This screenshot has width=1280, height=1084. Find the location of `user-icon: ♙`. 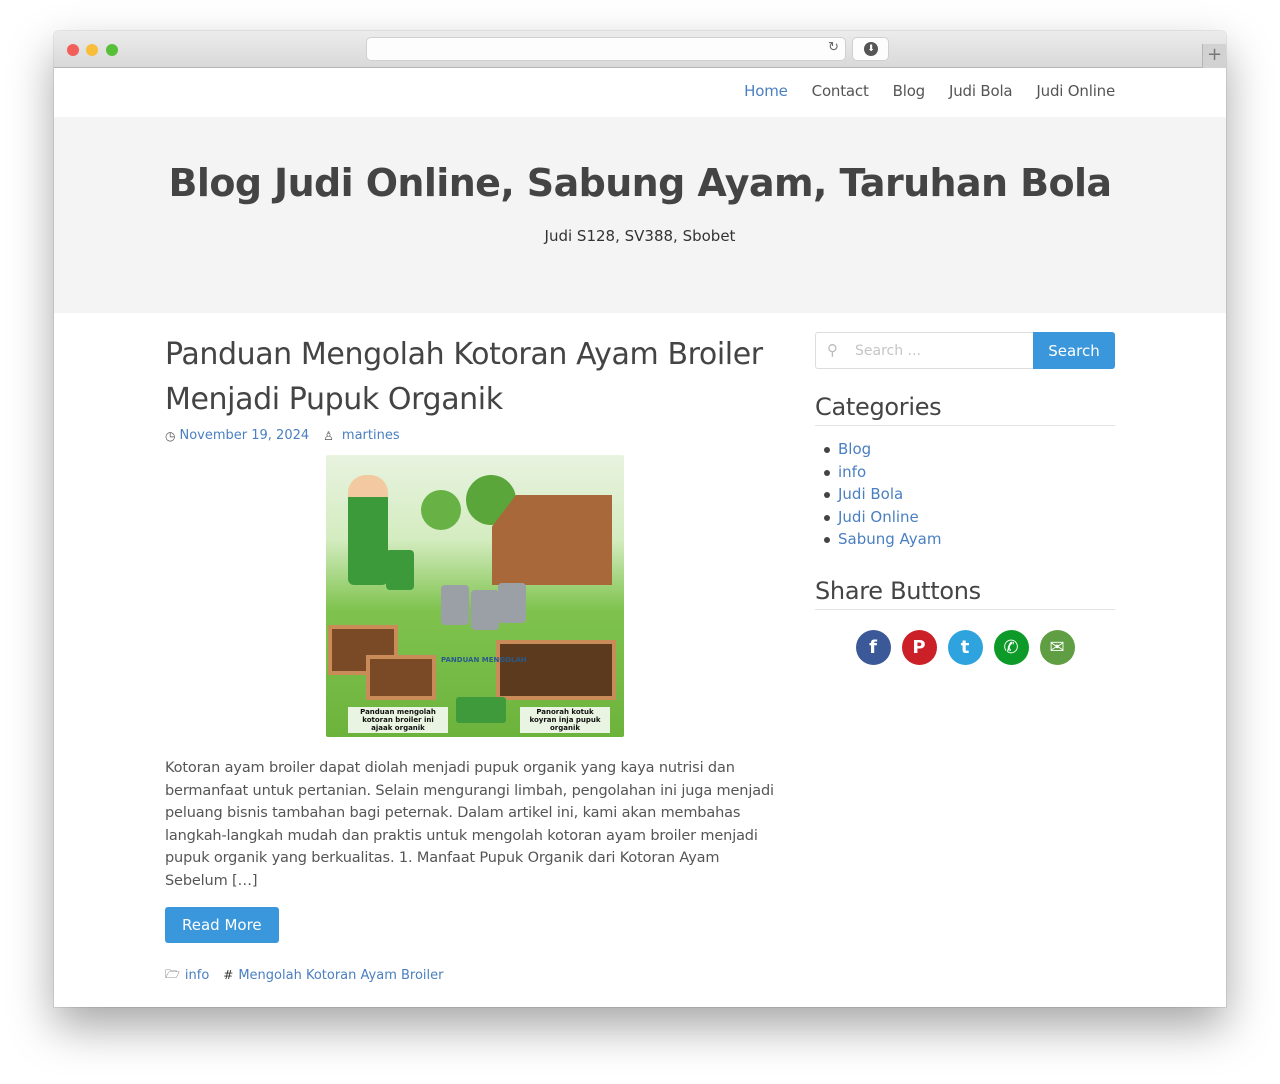

user-icon: ♙ is located at coordinates (328, 435).